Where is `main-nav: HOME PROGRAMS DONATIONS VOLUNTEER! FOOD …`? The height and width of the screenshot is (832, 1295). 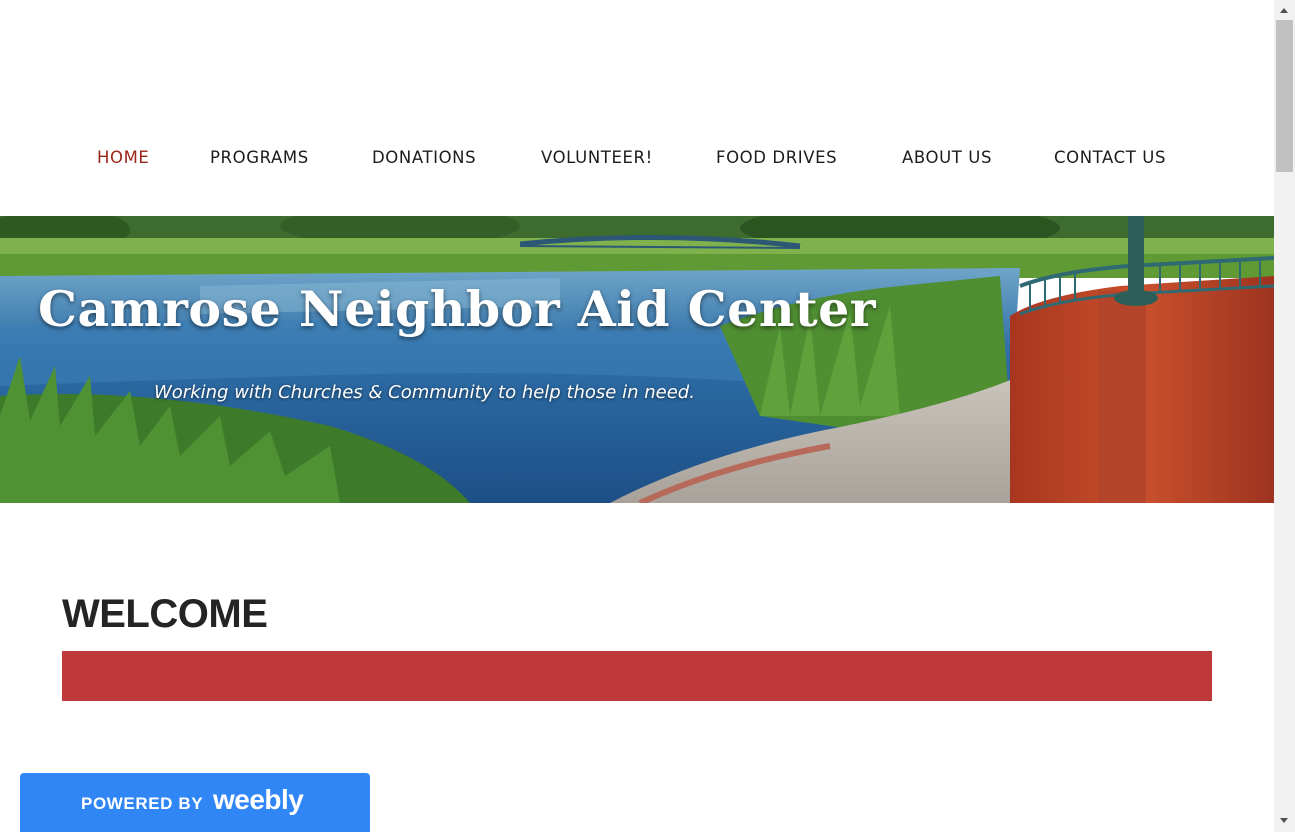 main-nav: HOME PROGRAMS DONATIONS VOLUNTEER! FOOD … is located at coordinates (637, 160).